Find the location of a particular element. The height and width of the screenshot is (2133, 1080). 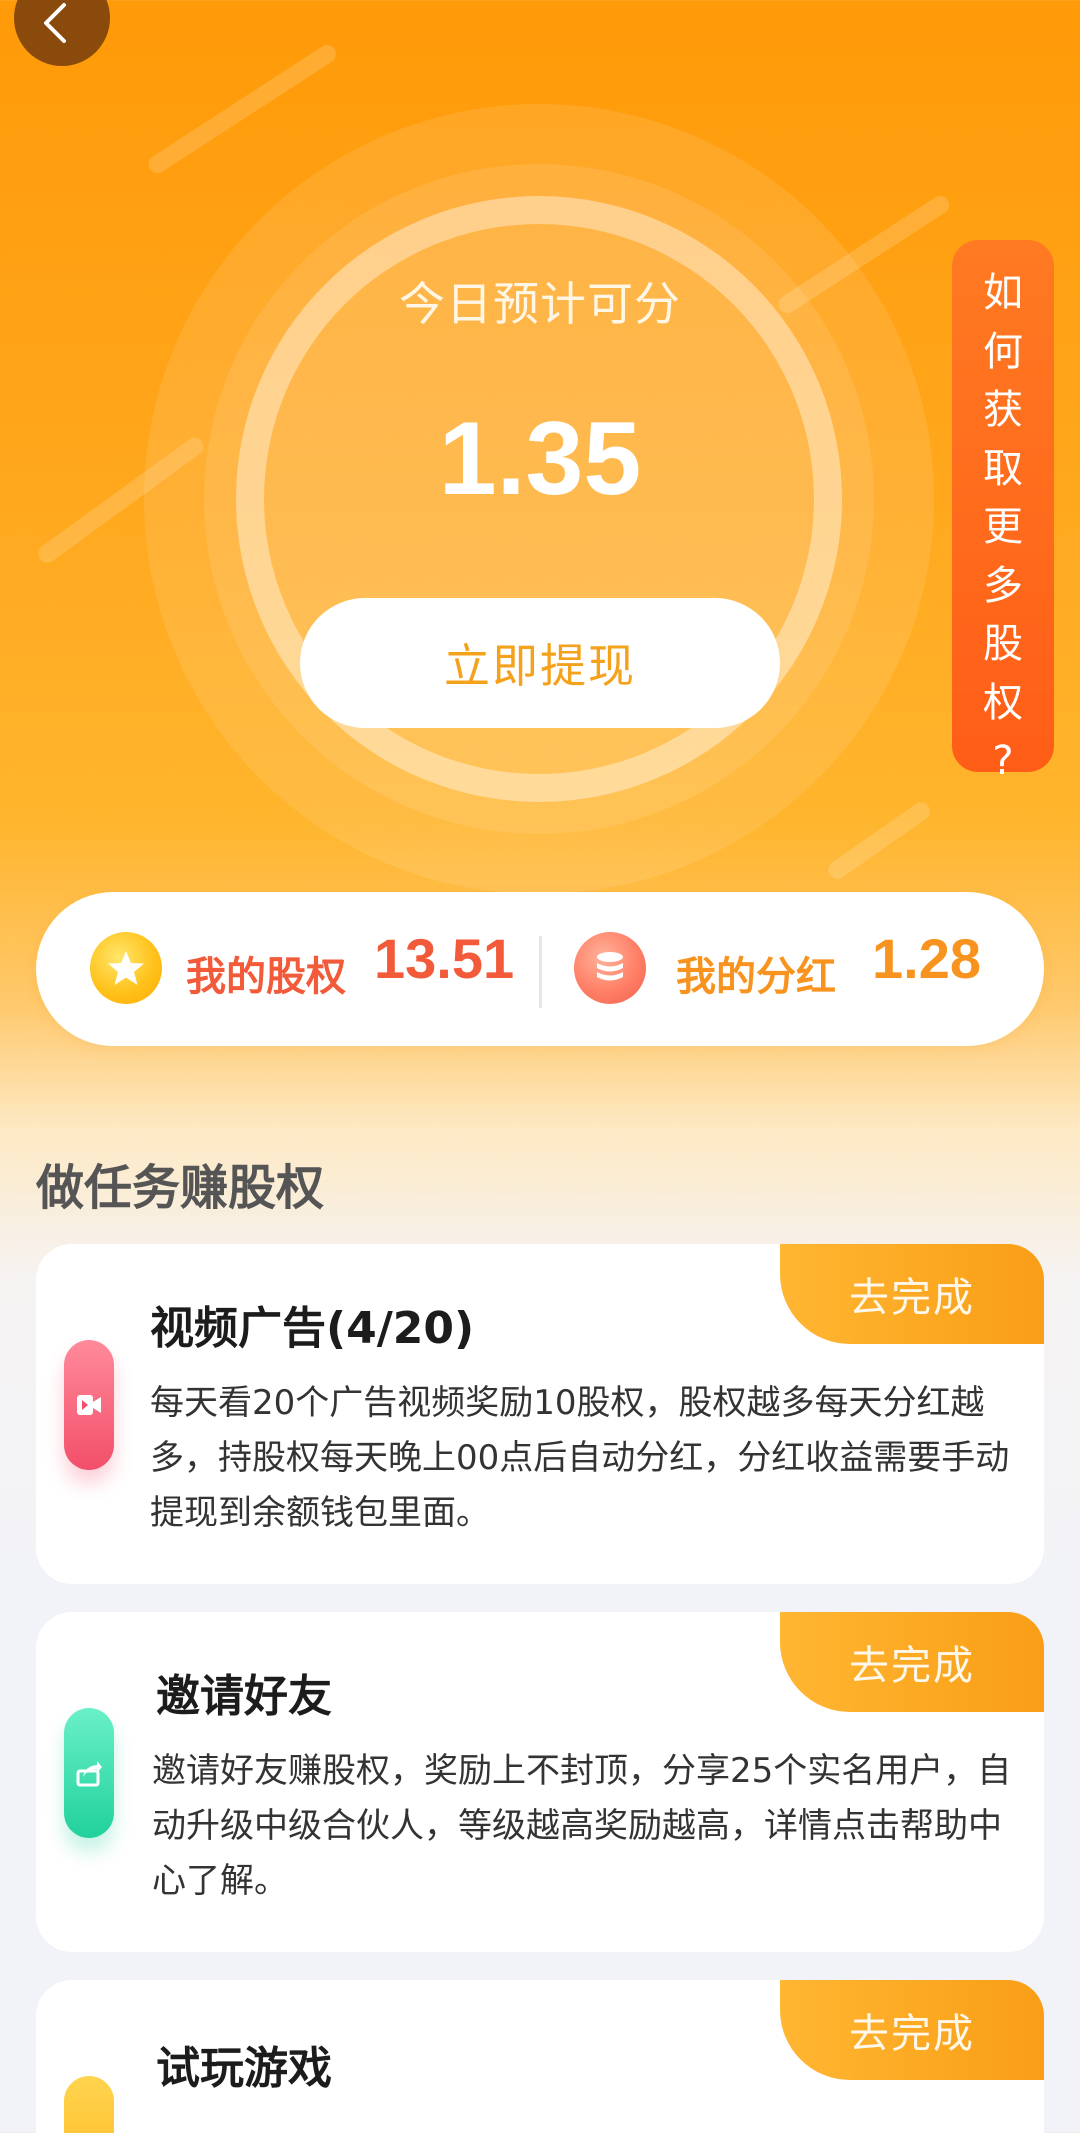

equity-summary-card: 我的股权 13.51 我的分红 1.28 is located at coordinates (540, 969).